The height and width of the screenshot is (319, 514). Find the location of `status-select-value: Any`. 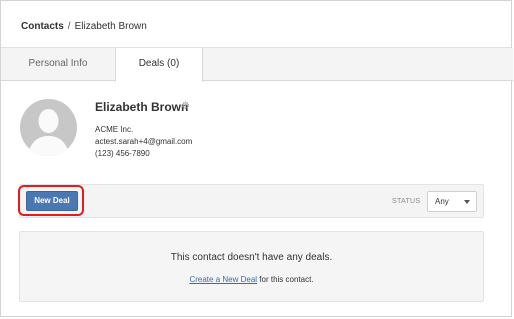

status-select-value: Any is located at coordinates (442, 201).